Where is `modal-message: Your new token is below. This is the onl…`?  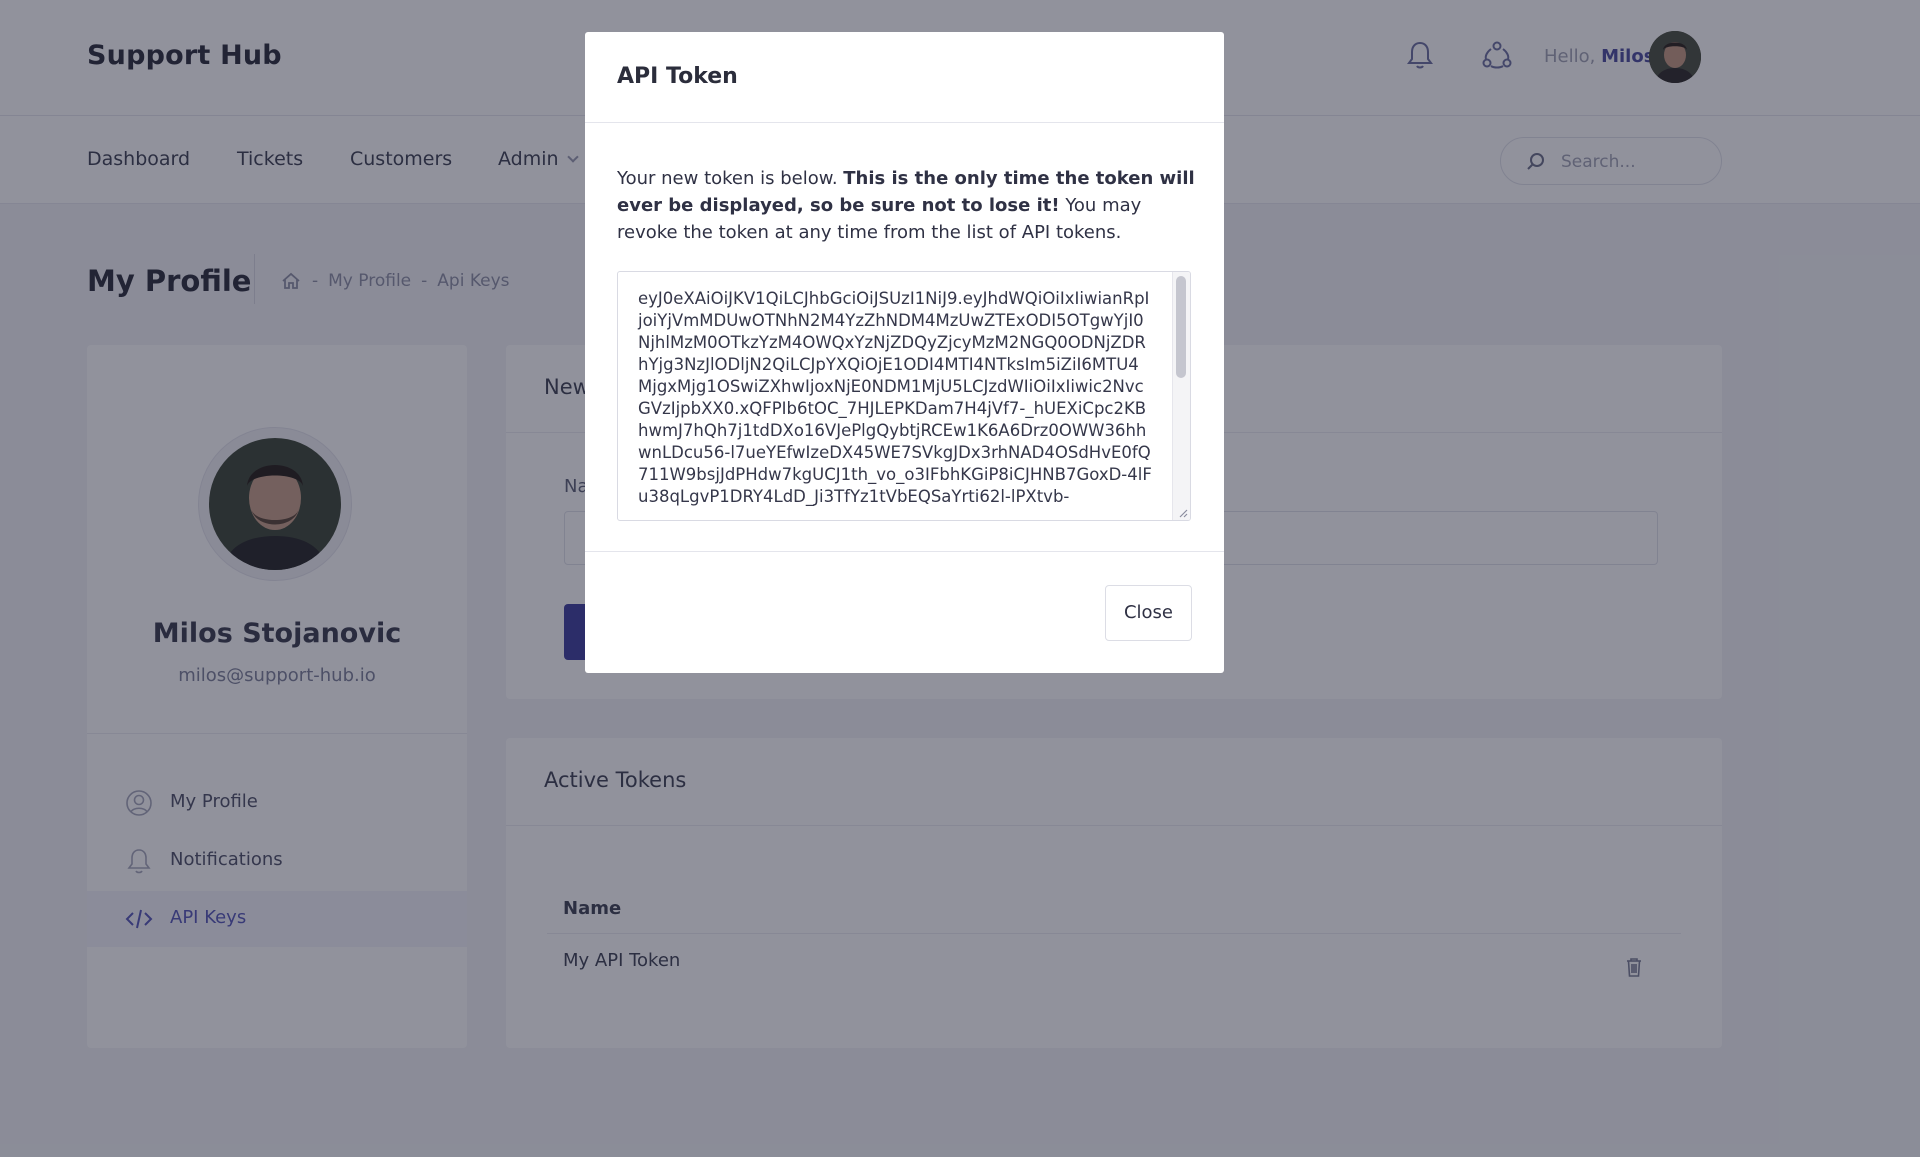 modal-message: Your new token is below. This is the onl… is located at coordinates (907, 205).